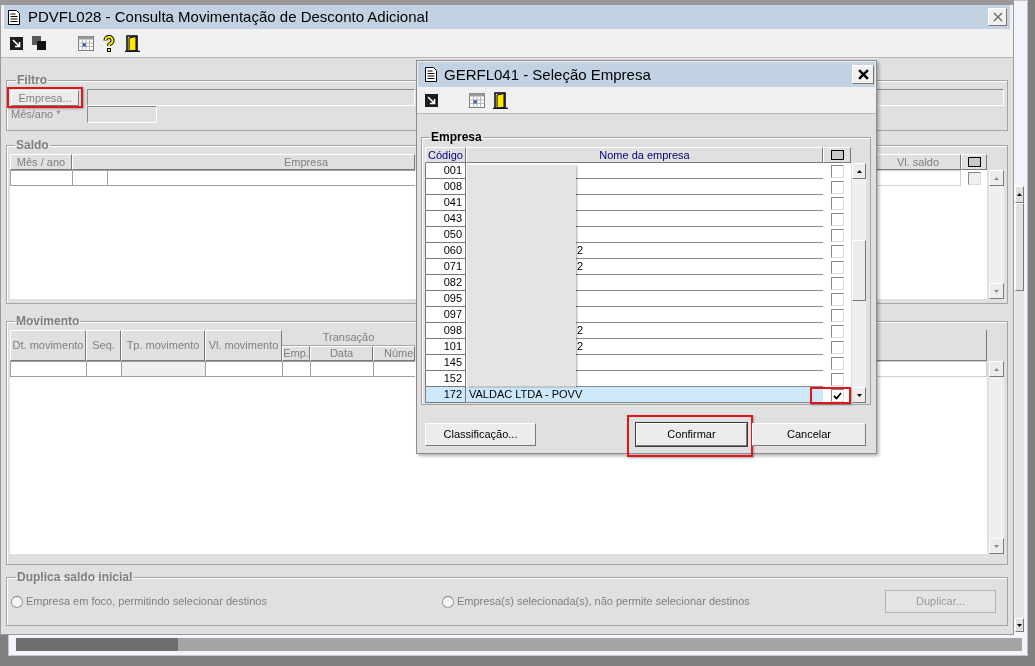  I want to click on table-row: 172 VALDAC LTDA - POVV, so click(638, 395).